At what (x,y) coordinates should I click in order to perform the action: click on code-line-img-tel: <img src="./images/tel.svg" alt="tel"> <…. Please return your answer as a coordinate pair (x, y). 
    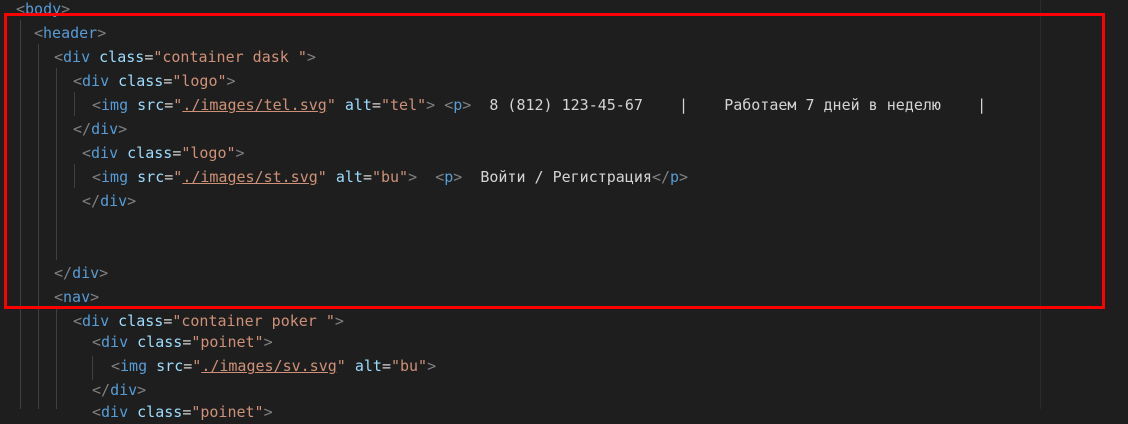
    Looking at the image, I should click on (539, 105).